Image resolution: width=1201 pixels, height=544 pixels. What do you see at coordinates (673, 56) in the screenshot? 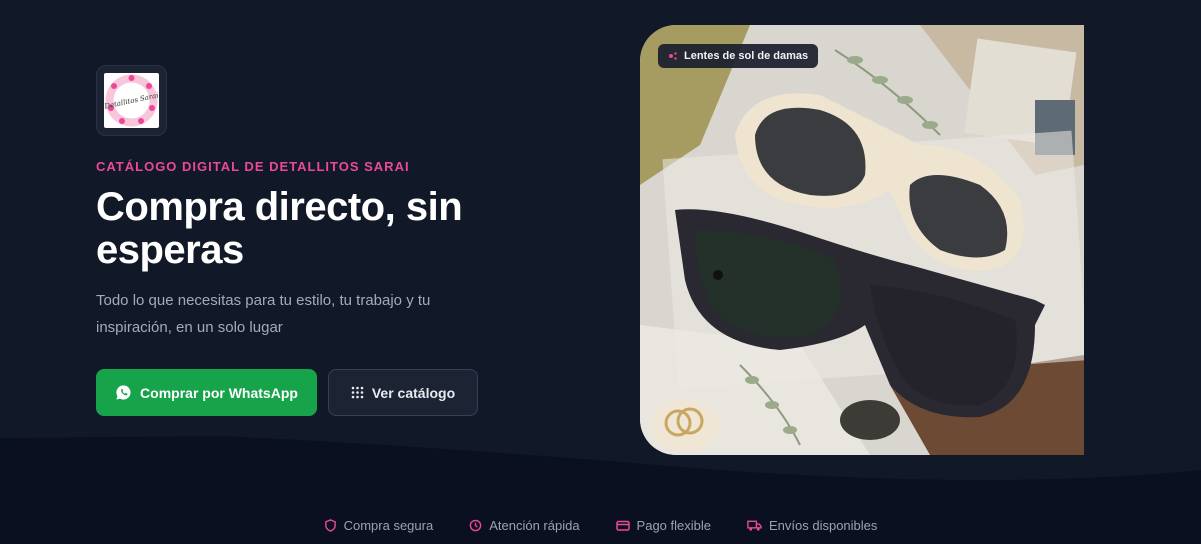
I see `sparkle-icon` at bounding box center [673, 56].